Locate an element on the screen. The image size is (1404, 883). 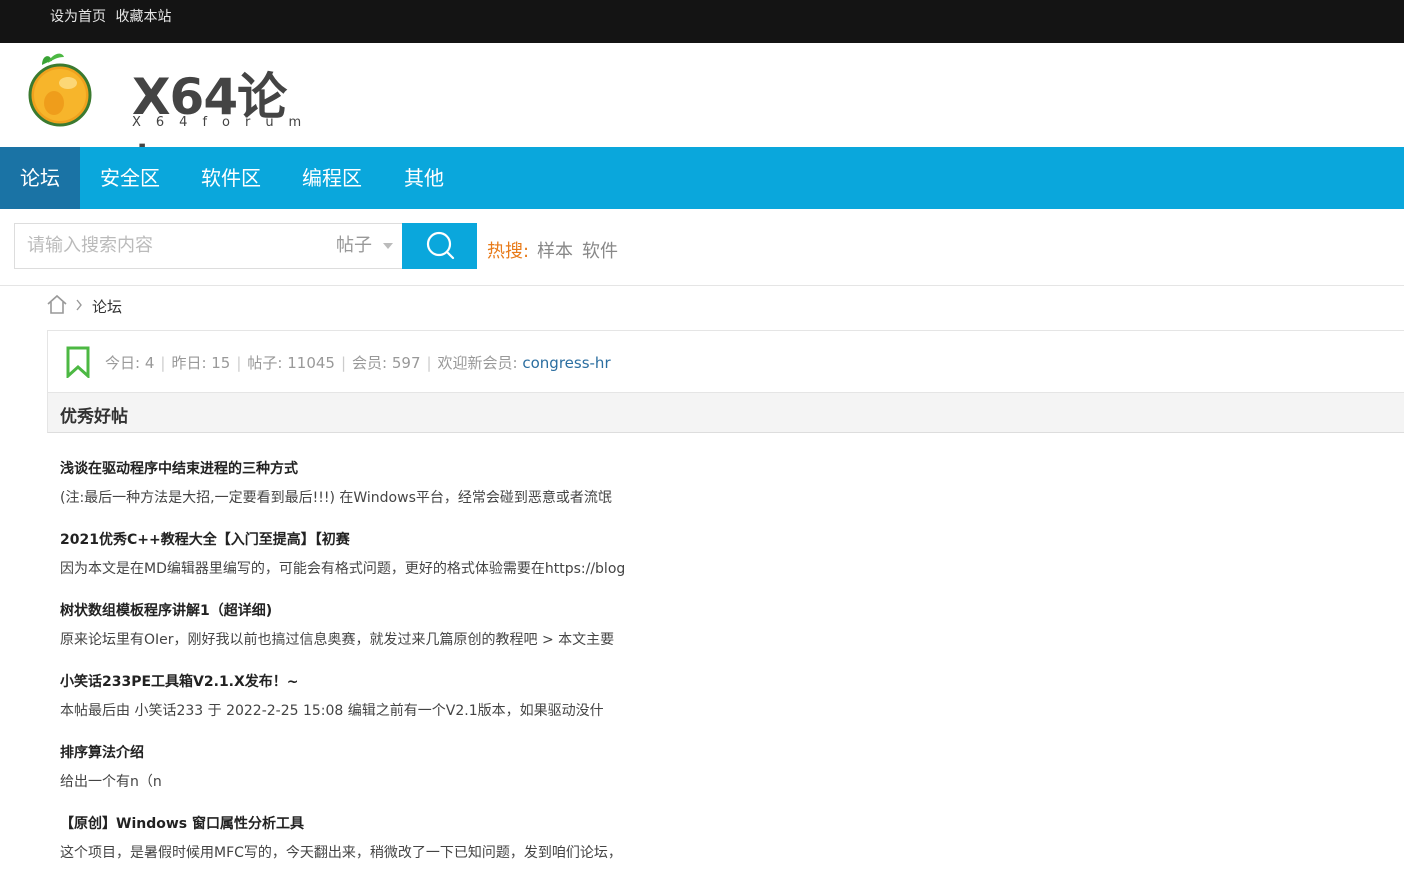
nav-item-other: 其他 is located at coordinates (424, 178).